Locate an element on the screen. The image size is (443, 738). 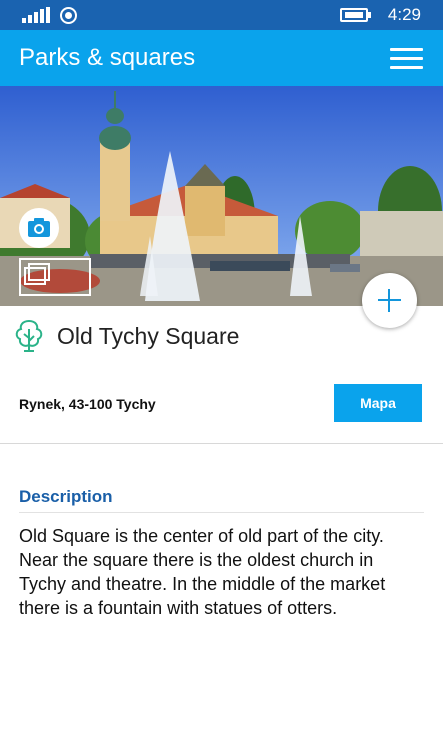
record-icon is located at coordinates (68, 15).